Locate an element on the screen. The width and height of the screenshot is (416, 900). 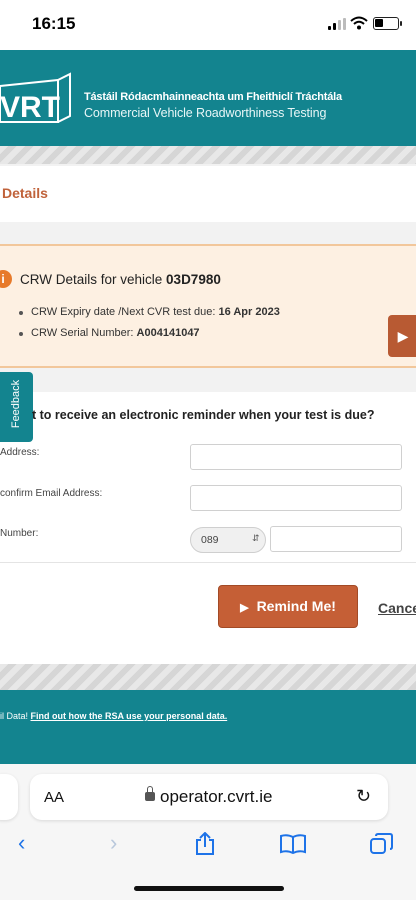
serial-label: CRW Serial Number: is located at coordinates (84, 333).